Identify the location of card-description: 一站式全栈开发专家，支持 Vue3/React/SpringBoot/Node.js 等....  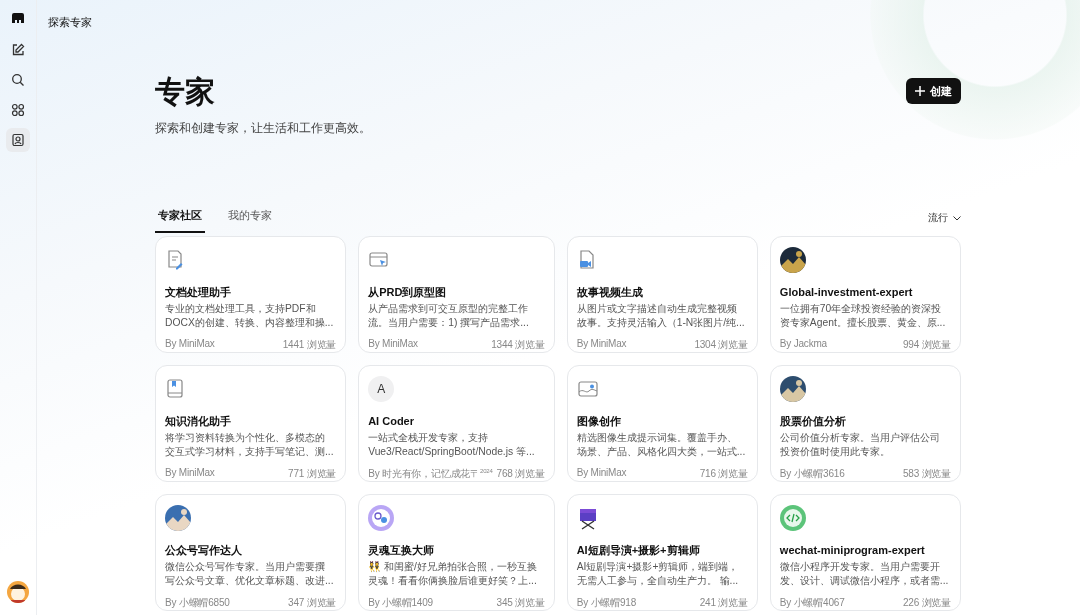
(452, 445).